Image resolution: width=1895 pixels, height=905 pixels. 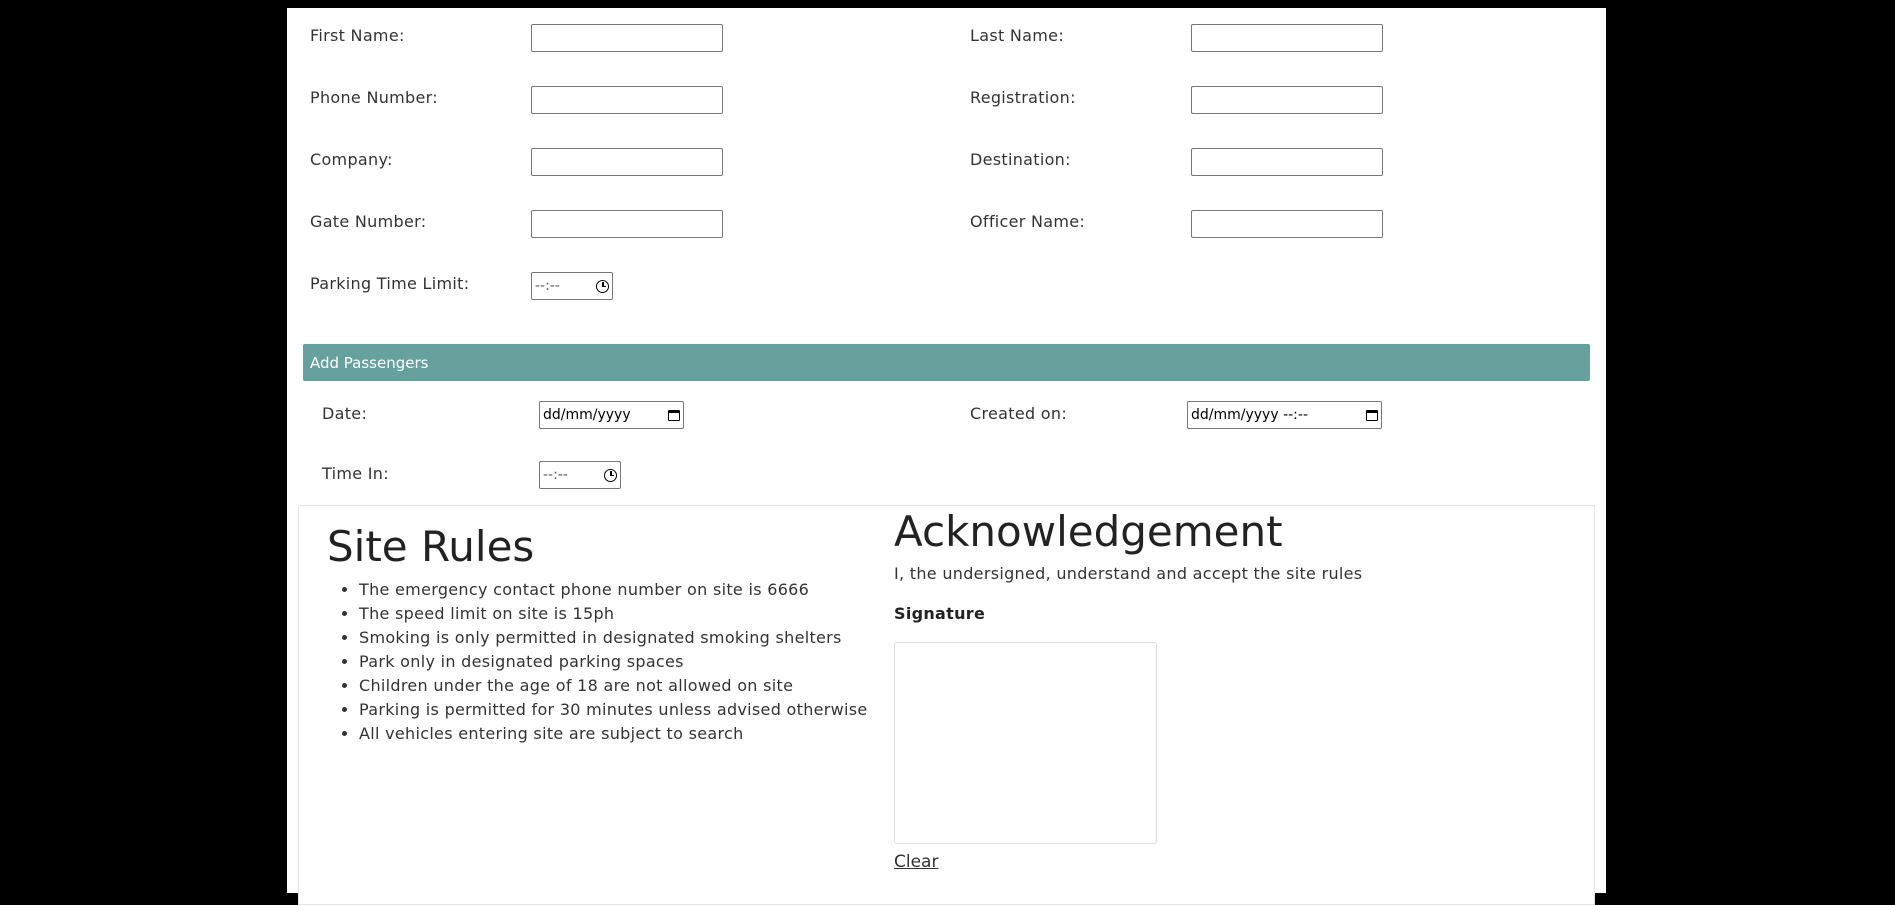 I want to click on signature-pad, so click(x=1025, y=743).